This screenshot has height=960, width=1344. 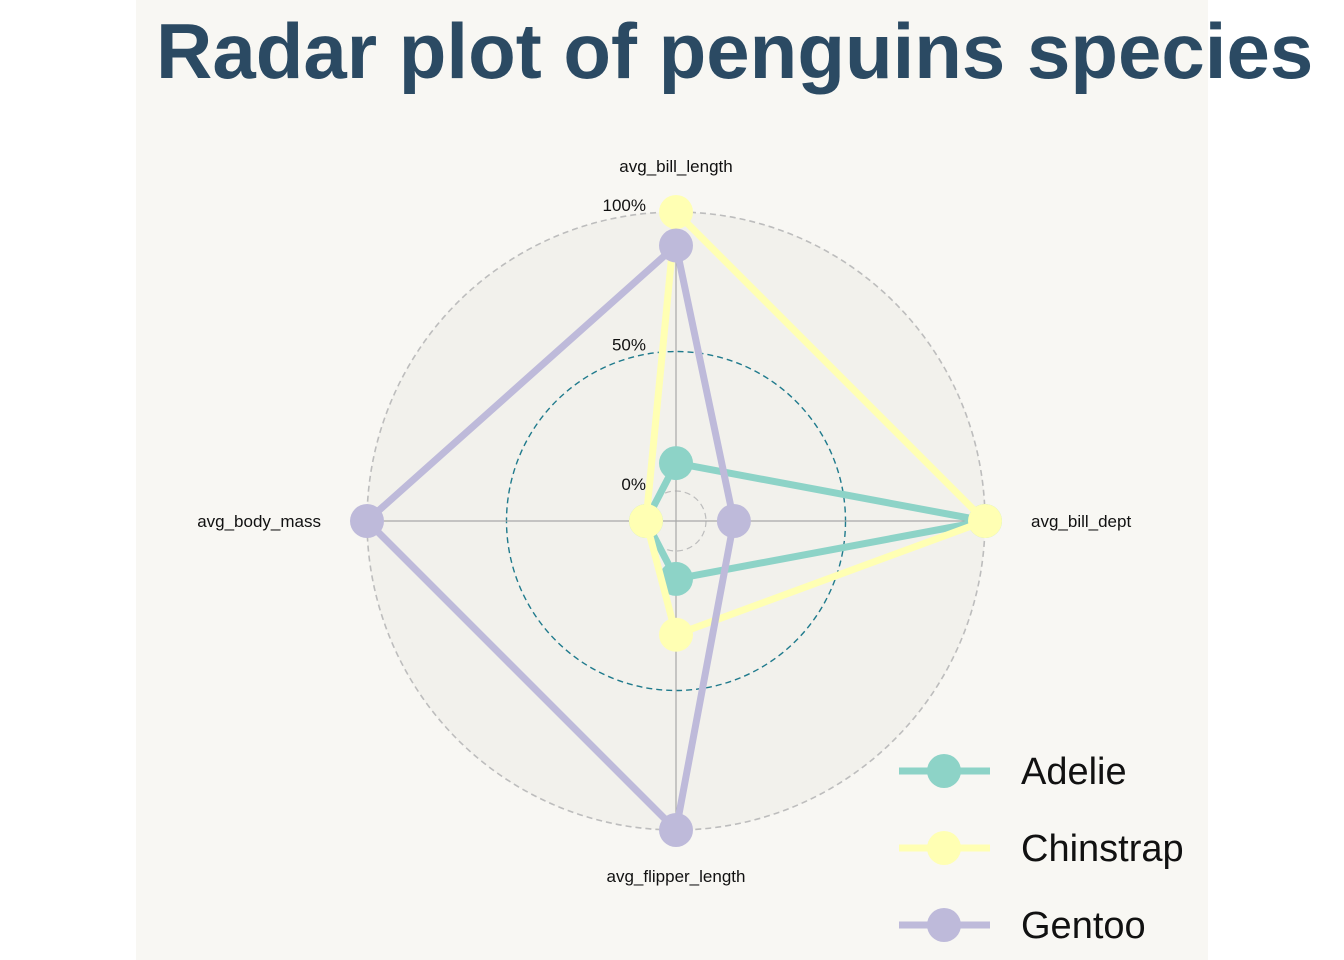 I want to click on grid-label: 50%, so click(x=629, y=345).